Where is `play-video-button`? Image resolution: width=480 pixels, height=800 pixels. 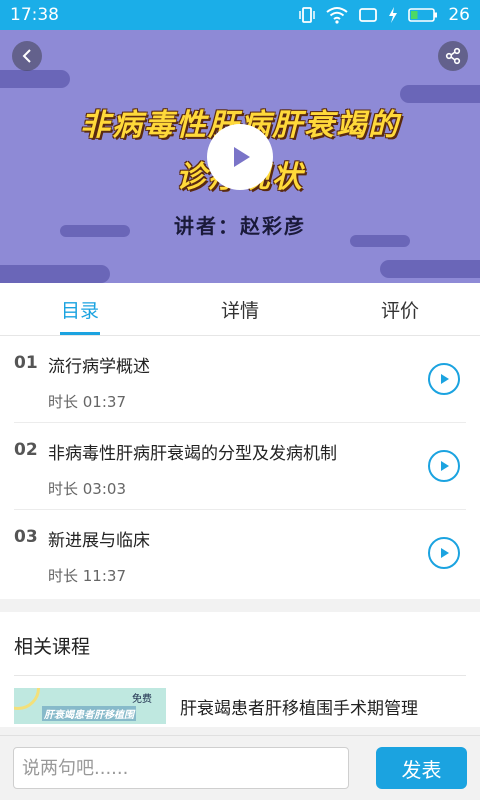 play-video-button is located at coordinates (240, 157).